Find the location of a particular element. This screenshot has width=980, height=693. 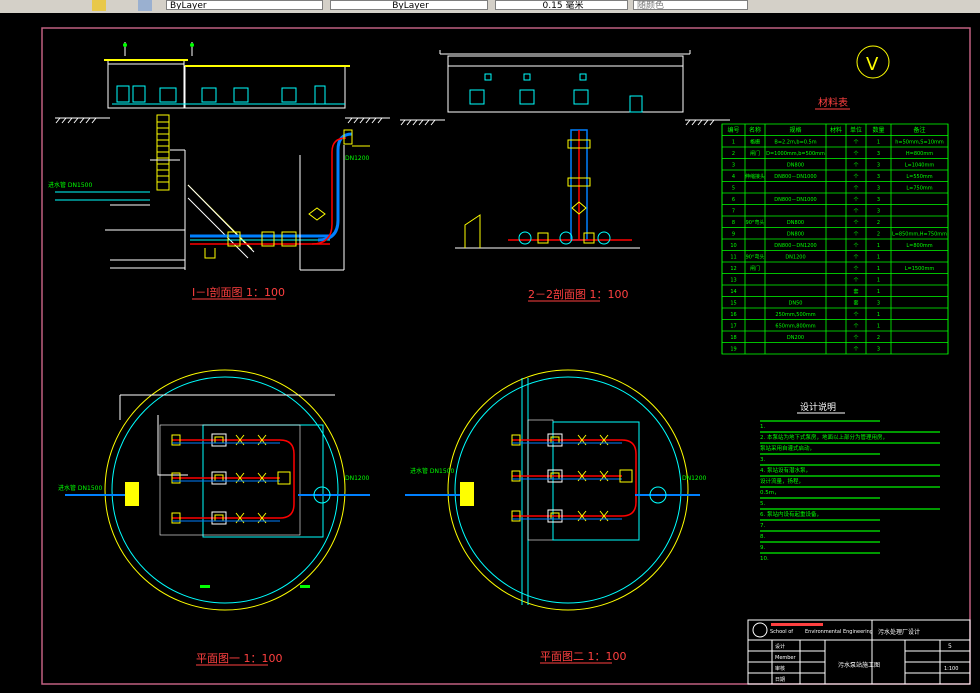

title-school: School of is located at coordinates (781, 632).